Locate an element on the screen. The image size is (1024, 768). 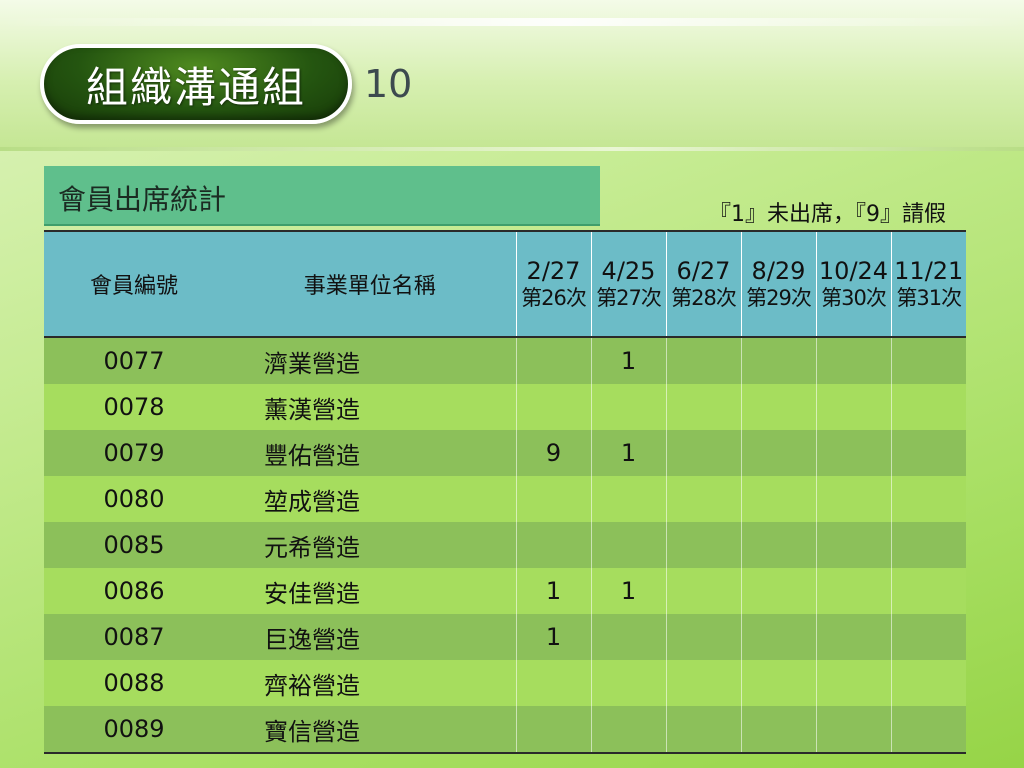
page-number: 10 is located at coordinates (388, 84).